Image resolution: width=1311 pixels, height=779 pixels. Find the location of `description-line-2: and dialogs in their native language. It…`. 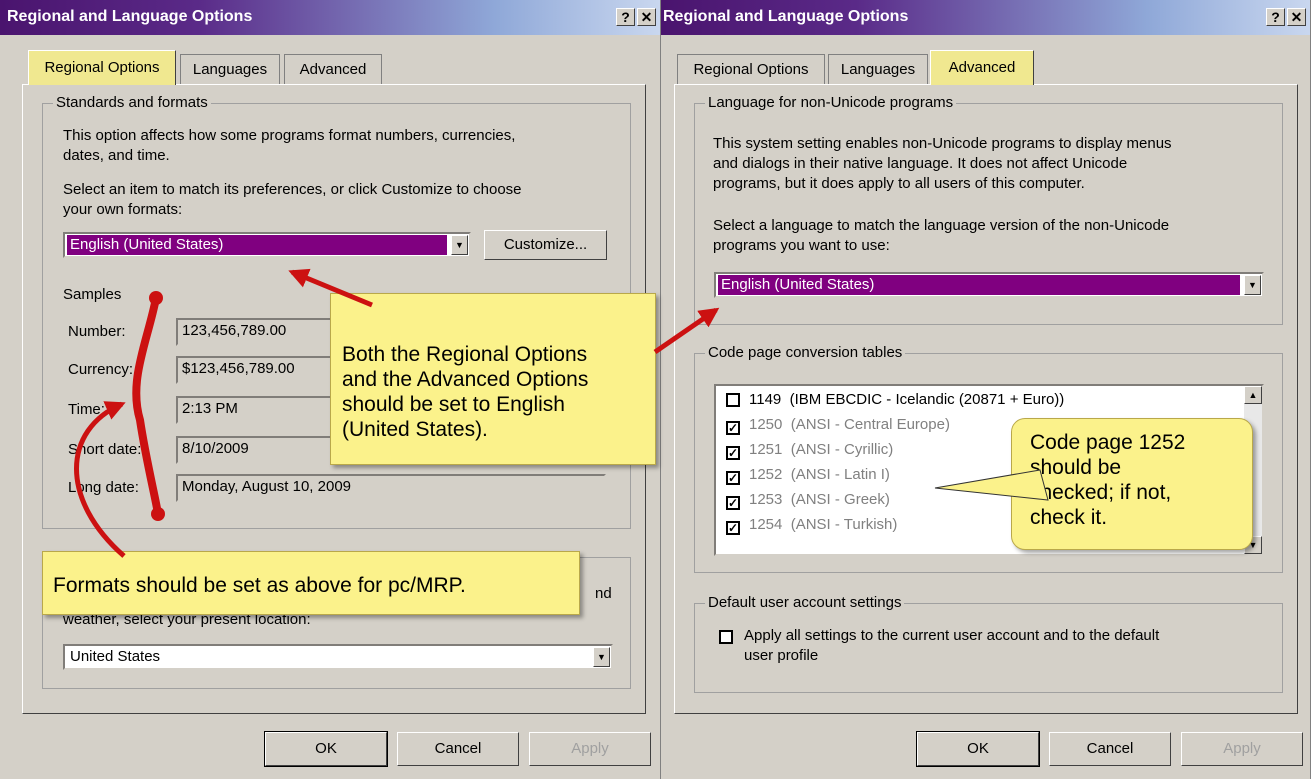

description-line-2: and dialogs in their native language. It… is located at coordinates (920, 163).